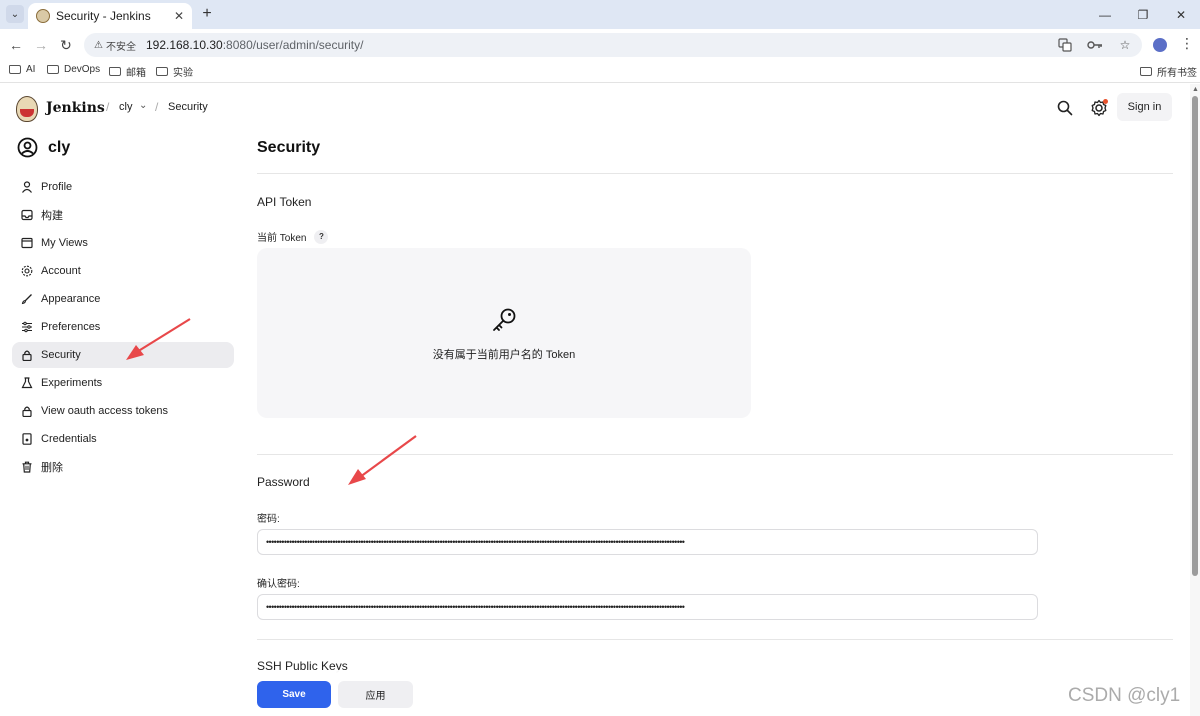 The image size is (1200, 716). What do you see at coordinates (1195, 336) in the screenshot?
I see `scrollbar-thumb` at bounding box center [1195, 336].